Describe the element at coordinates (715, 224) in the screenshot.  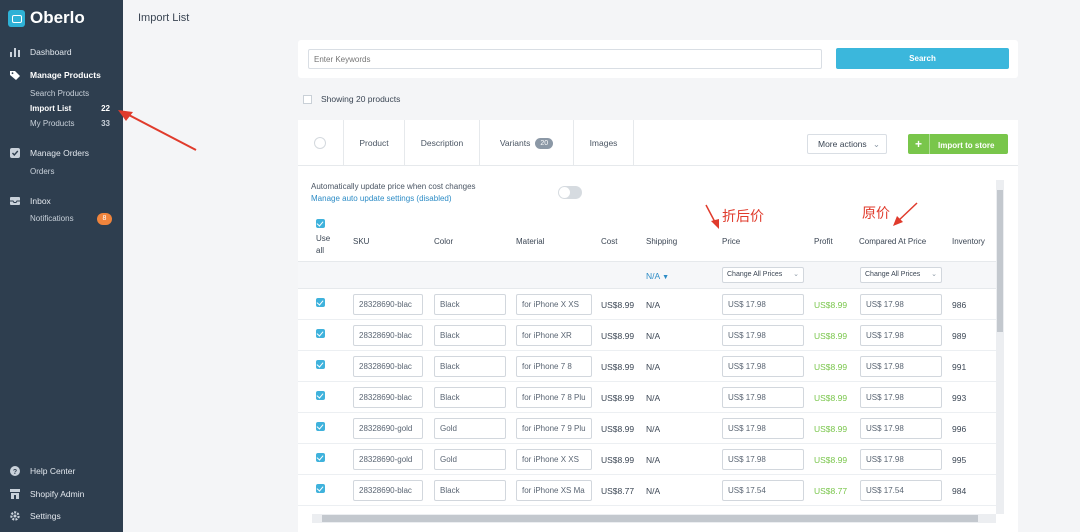
I see `arrowhead-price` at that location.